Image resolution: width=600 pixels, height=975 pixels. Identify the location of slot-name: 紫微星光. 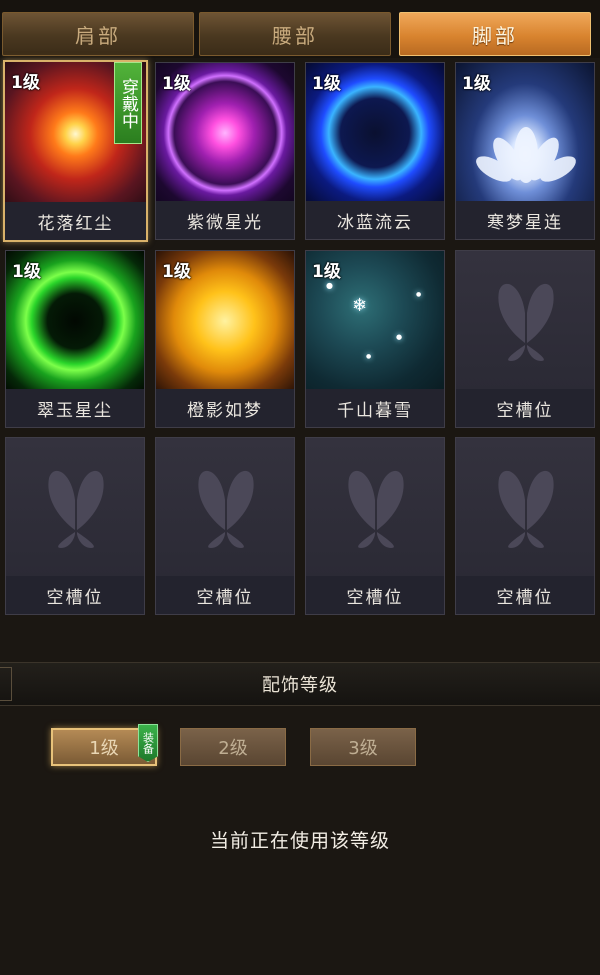
(225, 220).